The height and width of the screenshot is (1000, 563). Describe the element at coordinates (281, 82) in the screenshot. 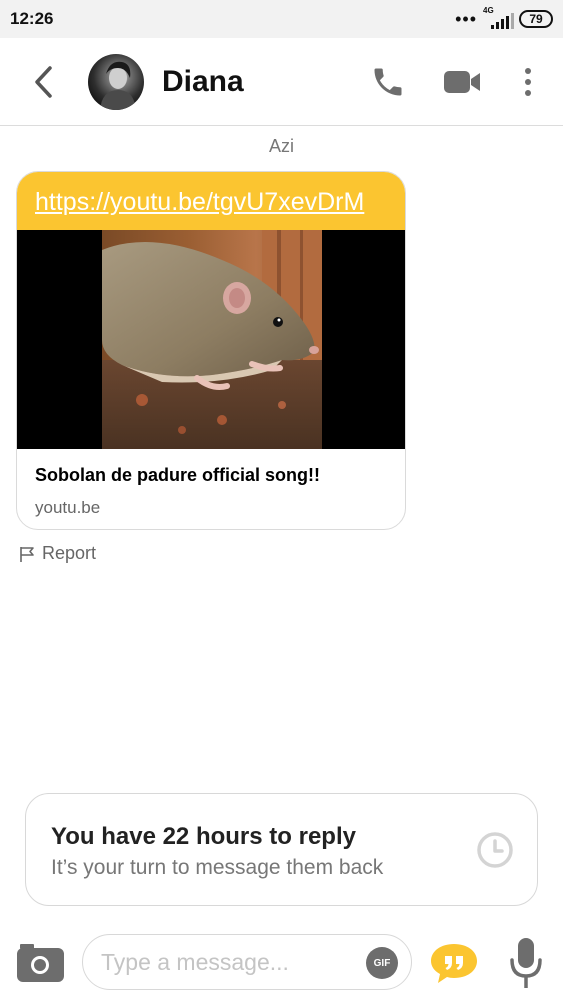

I see `chat-header: Diana` at that location.